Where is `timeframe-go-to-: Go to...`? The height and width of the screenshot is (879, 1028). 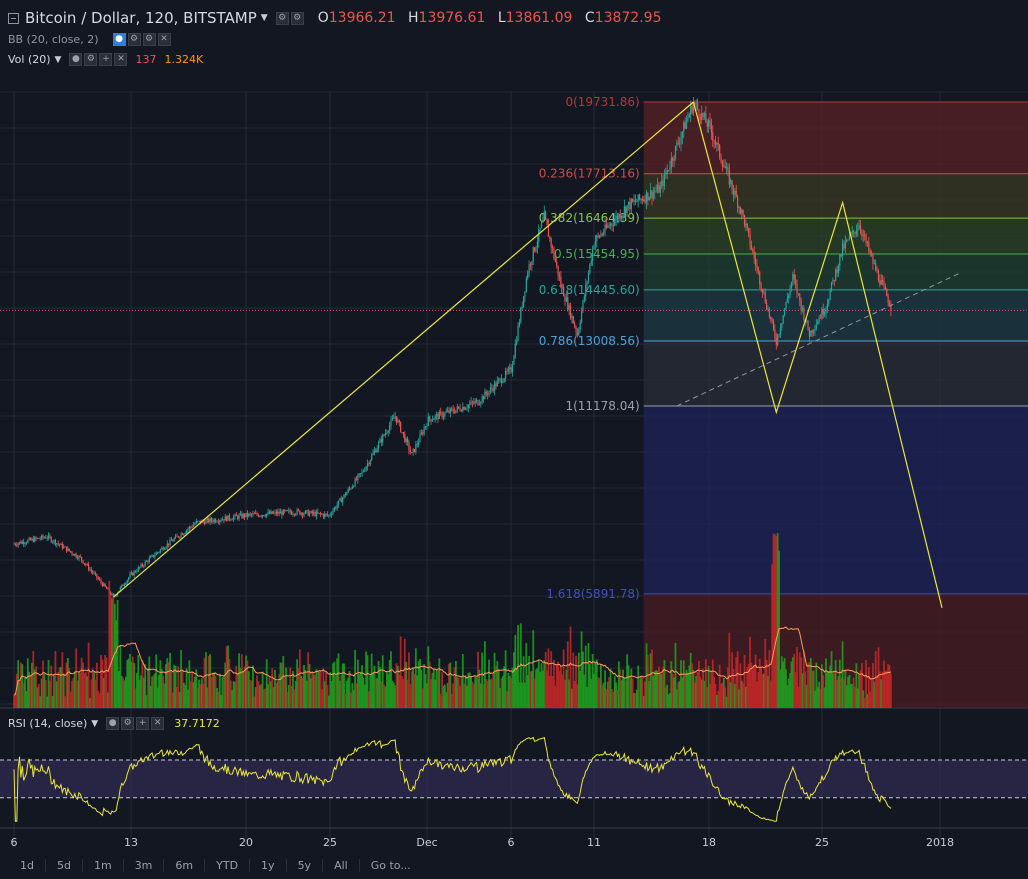
timeframe-go-to-: Go to... is located at coordinates (391, 865).